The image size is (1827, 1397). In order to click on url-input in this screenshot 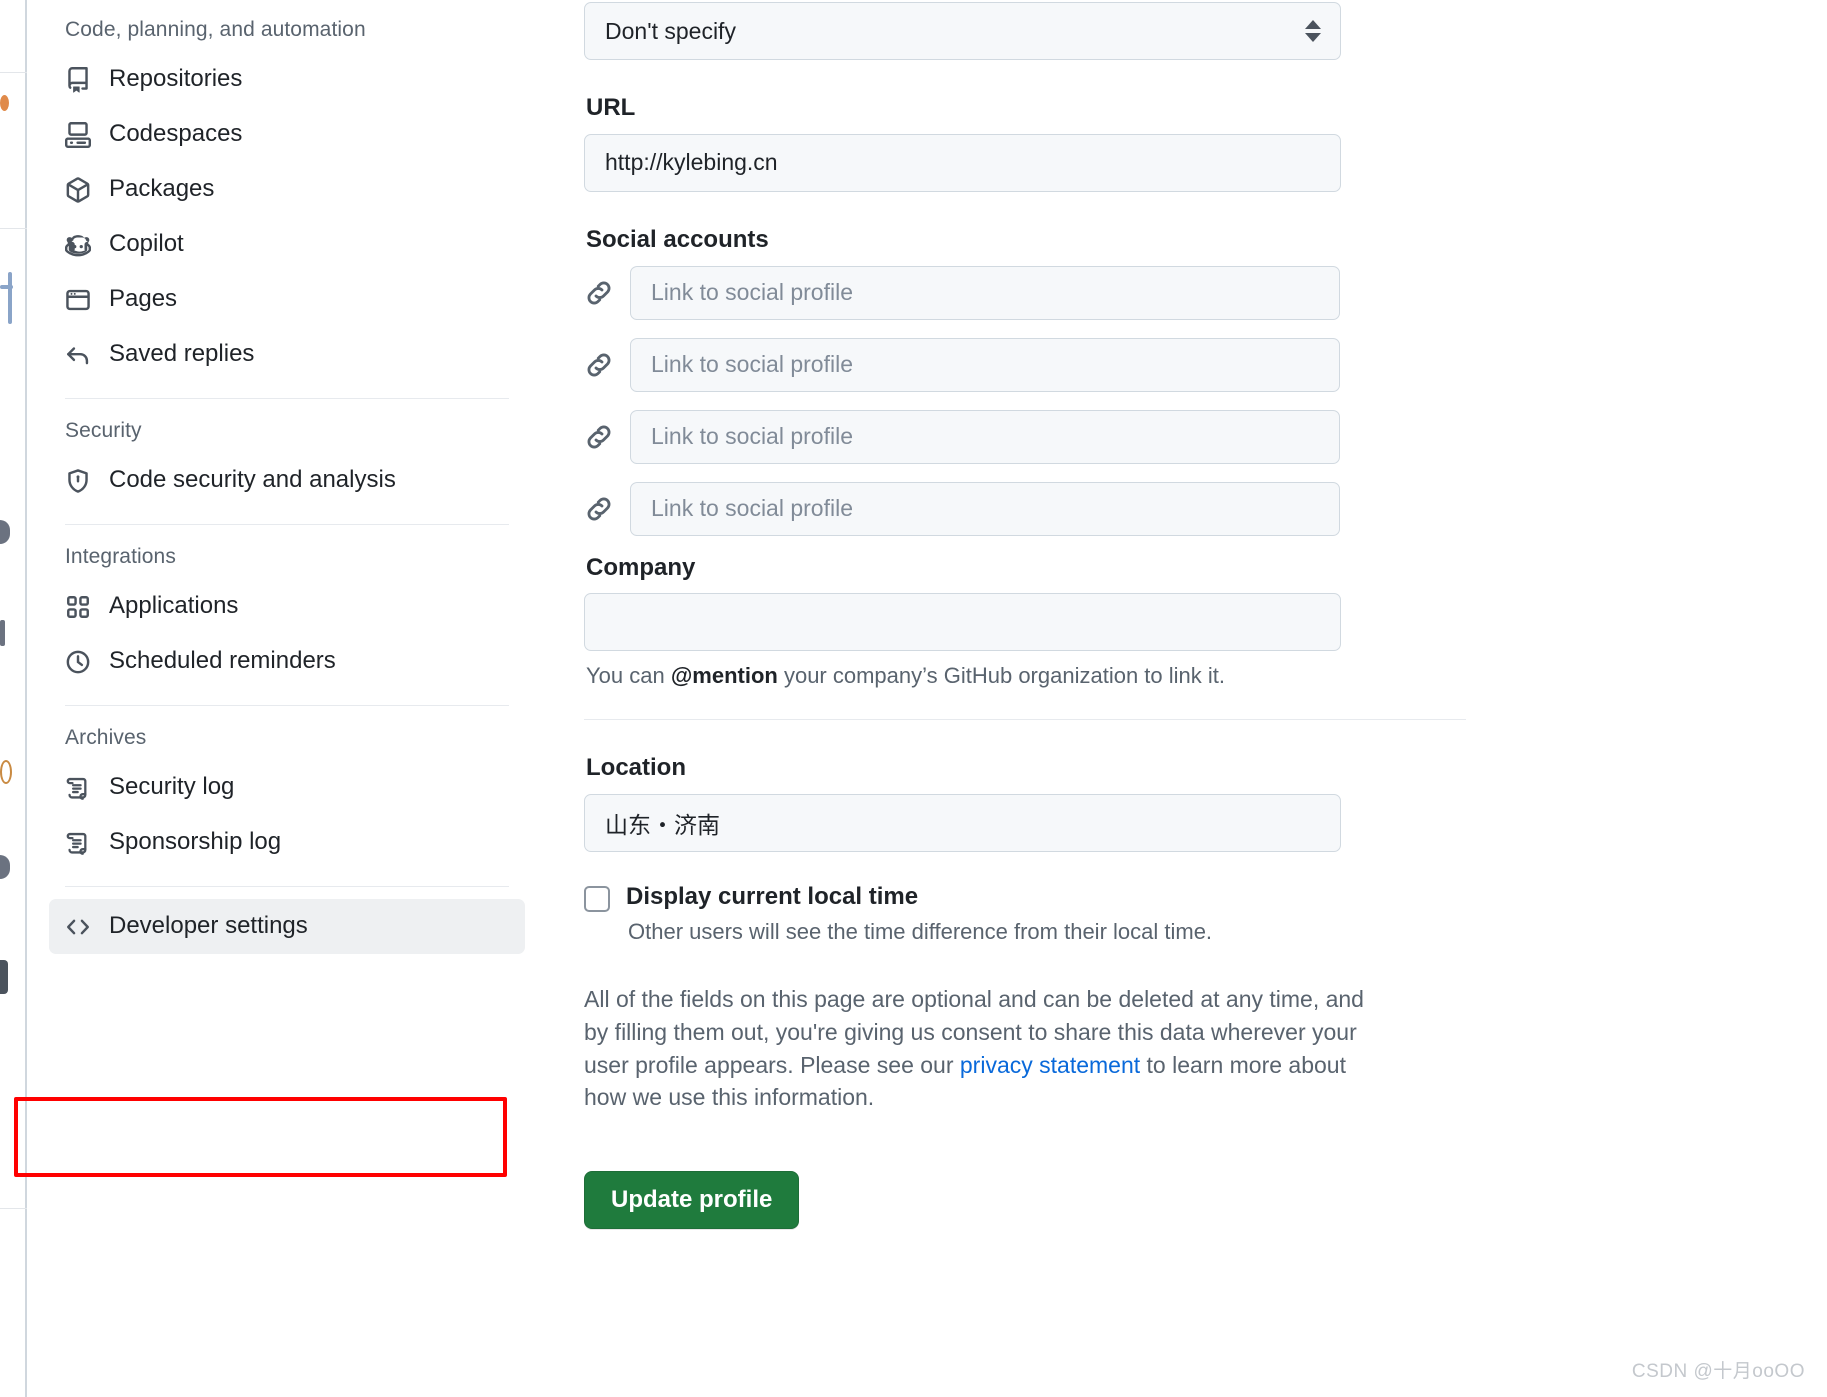, I will do `click(962, 162)`.